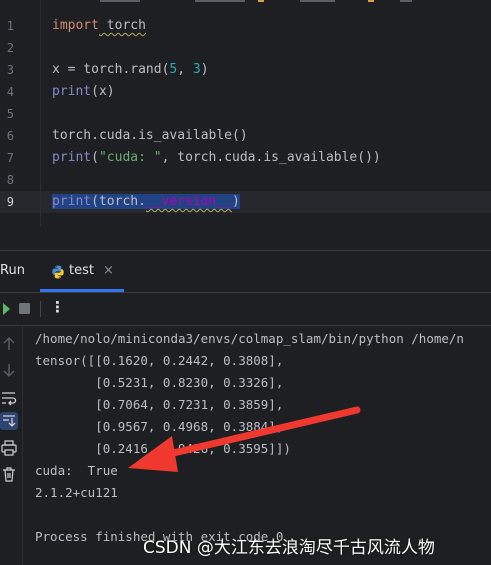 The height and width of the screenshot is (565, 491). I want to click on console-line: [0.2416, 0.9426, 0.3595]]), so click(163, 448).